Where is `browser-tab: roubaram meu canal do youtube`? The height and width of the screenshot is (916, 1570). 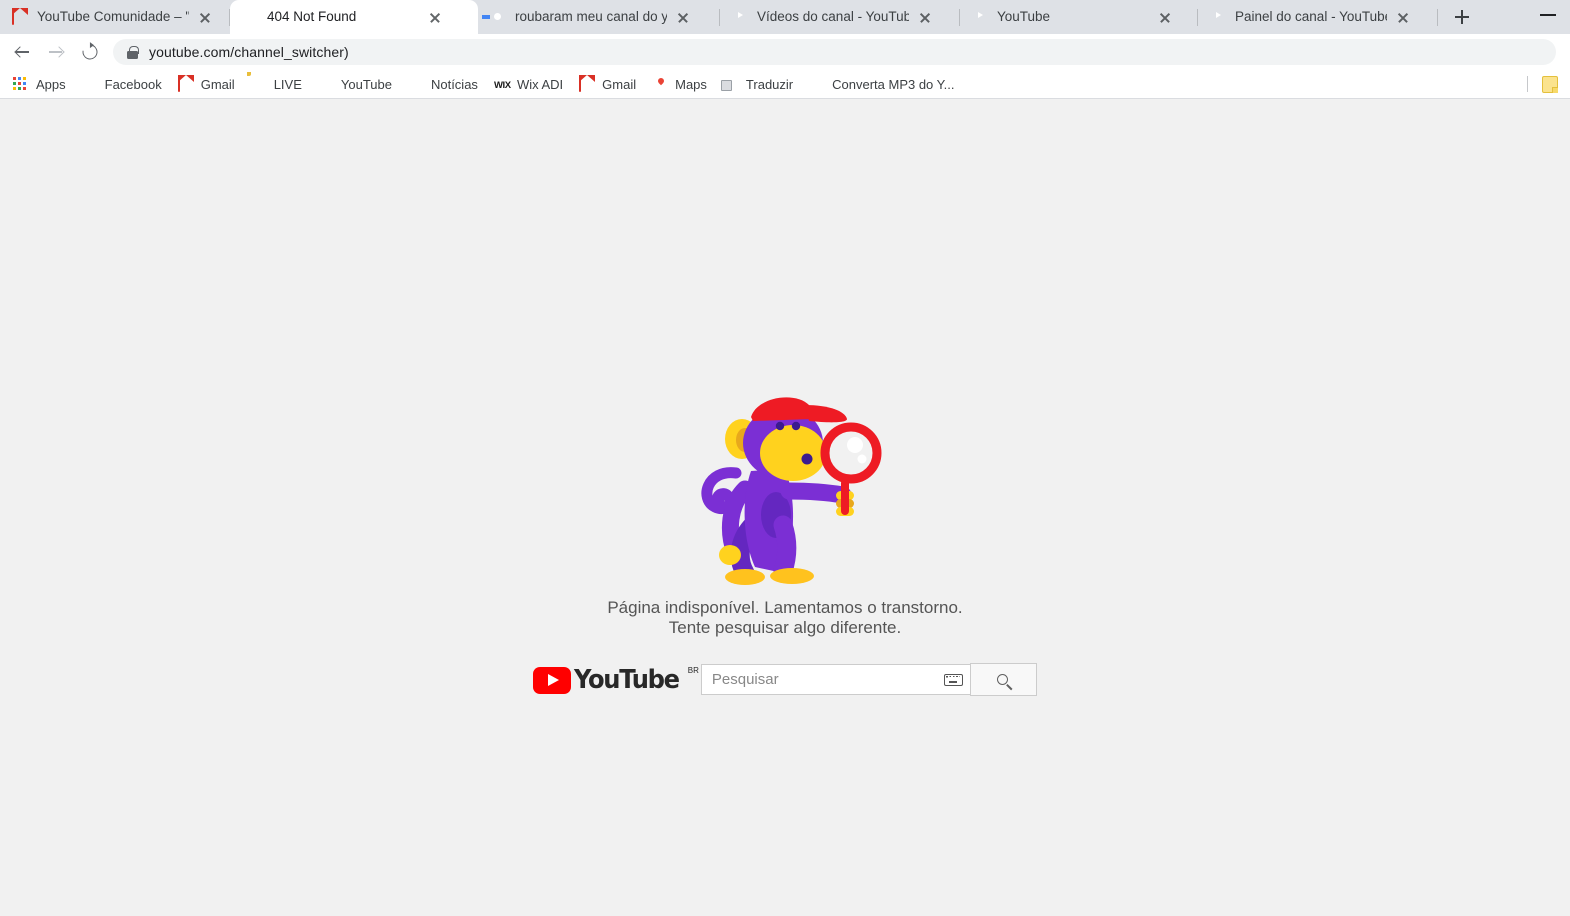 browser-tab: roubaram meu canal do youtube is located at coordinates (599, 17).